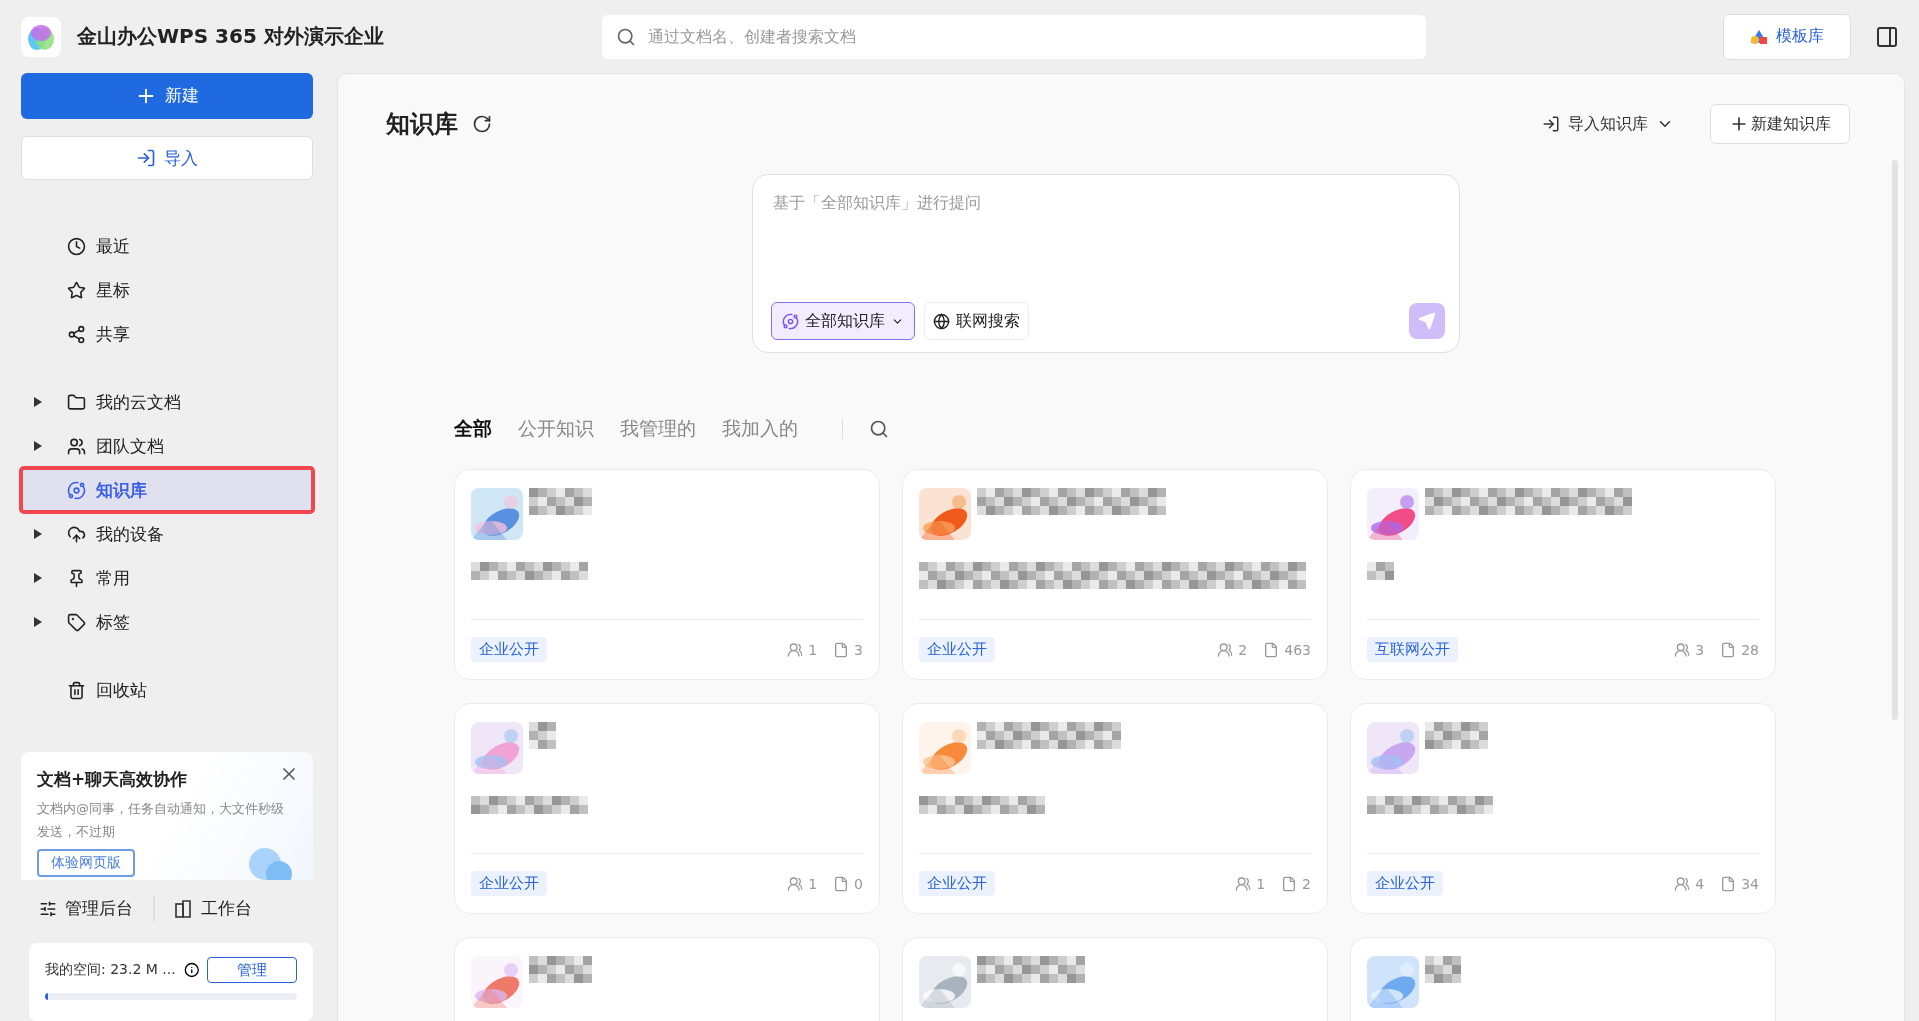 The height and width of the screenshot is (1021, 1919). What do you see at coordinates (422, 124) in the screenshot?
I see `page-title: 知识库` at bounding box center [422, 124].